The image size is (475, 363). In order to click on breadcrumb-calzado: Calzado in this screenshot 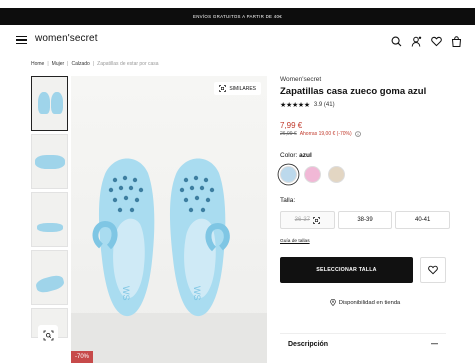, I will do `click(80, 64)`.